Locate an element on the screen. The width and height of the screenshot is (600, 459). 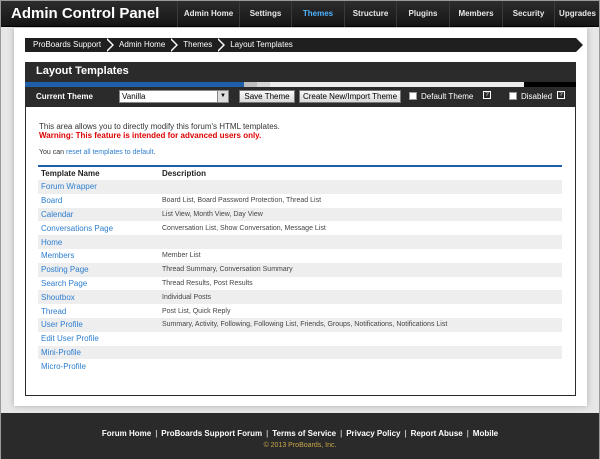
table-row: Home is located at coordinates (300, 242).